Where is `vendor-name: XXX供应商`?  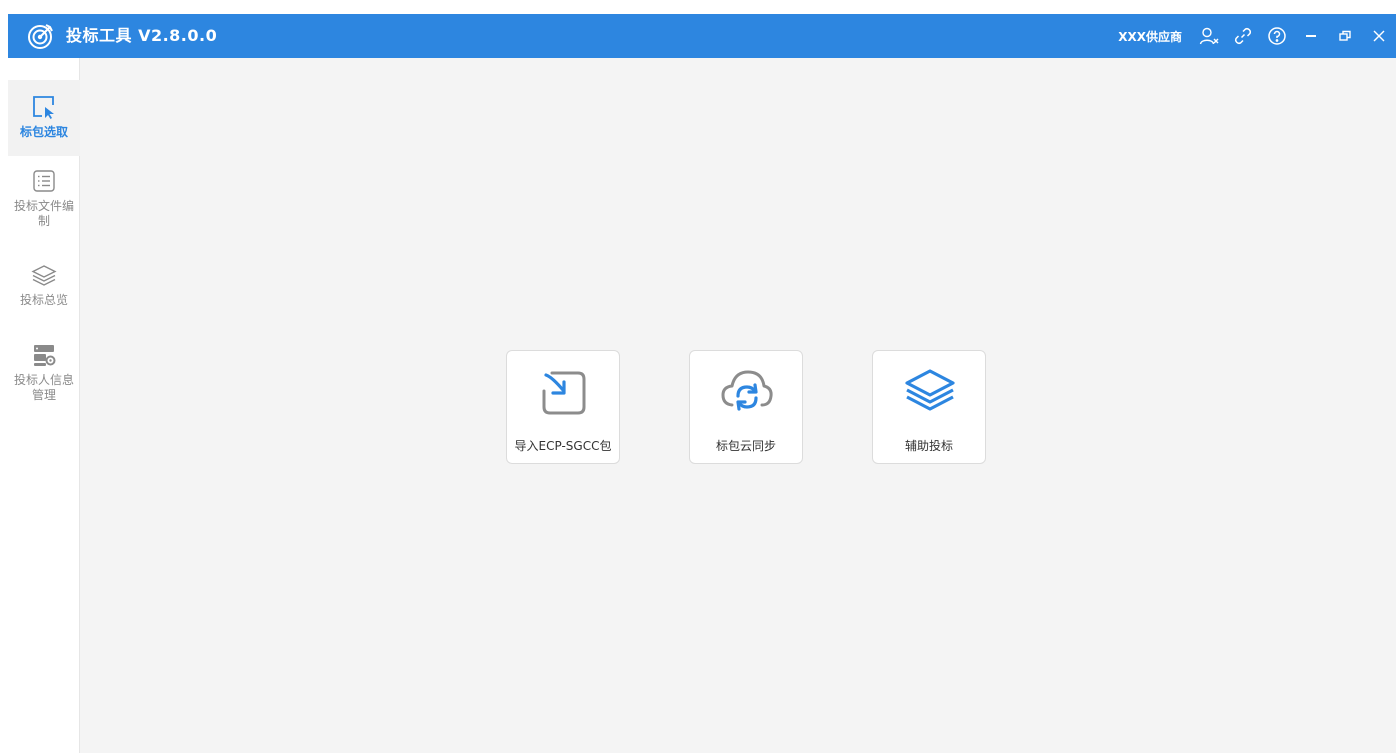 vendor-name: XXX供应商 is located at coordinates (1150, 36).